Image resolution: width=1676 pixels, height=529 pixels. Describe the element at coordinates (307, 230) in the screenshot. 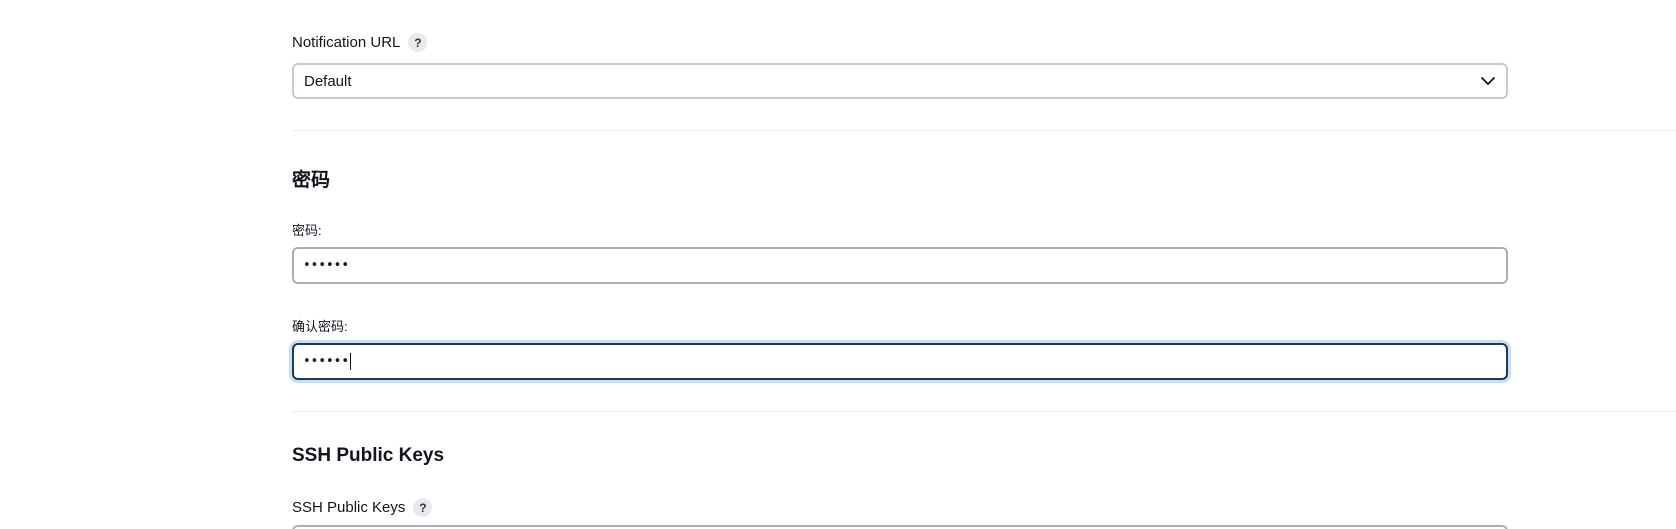

I see `password-label: 密码:` at that location.